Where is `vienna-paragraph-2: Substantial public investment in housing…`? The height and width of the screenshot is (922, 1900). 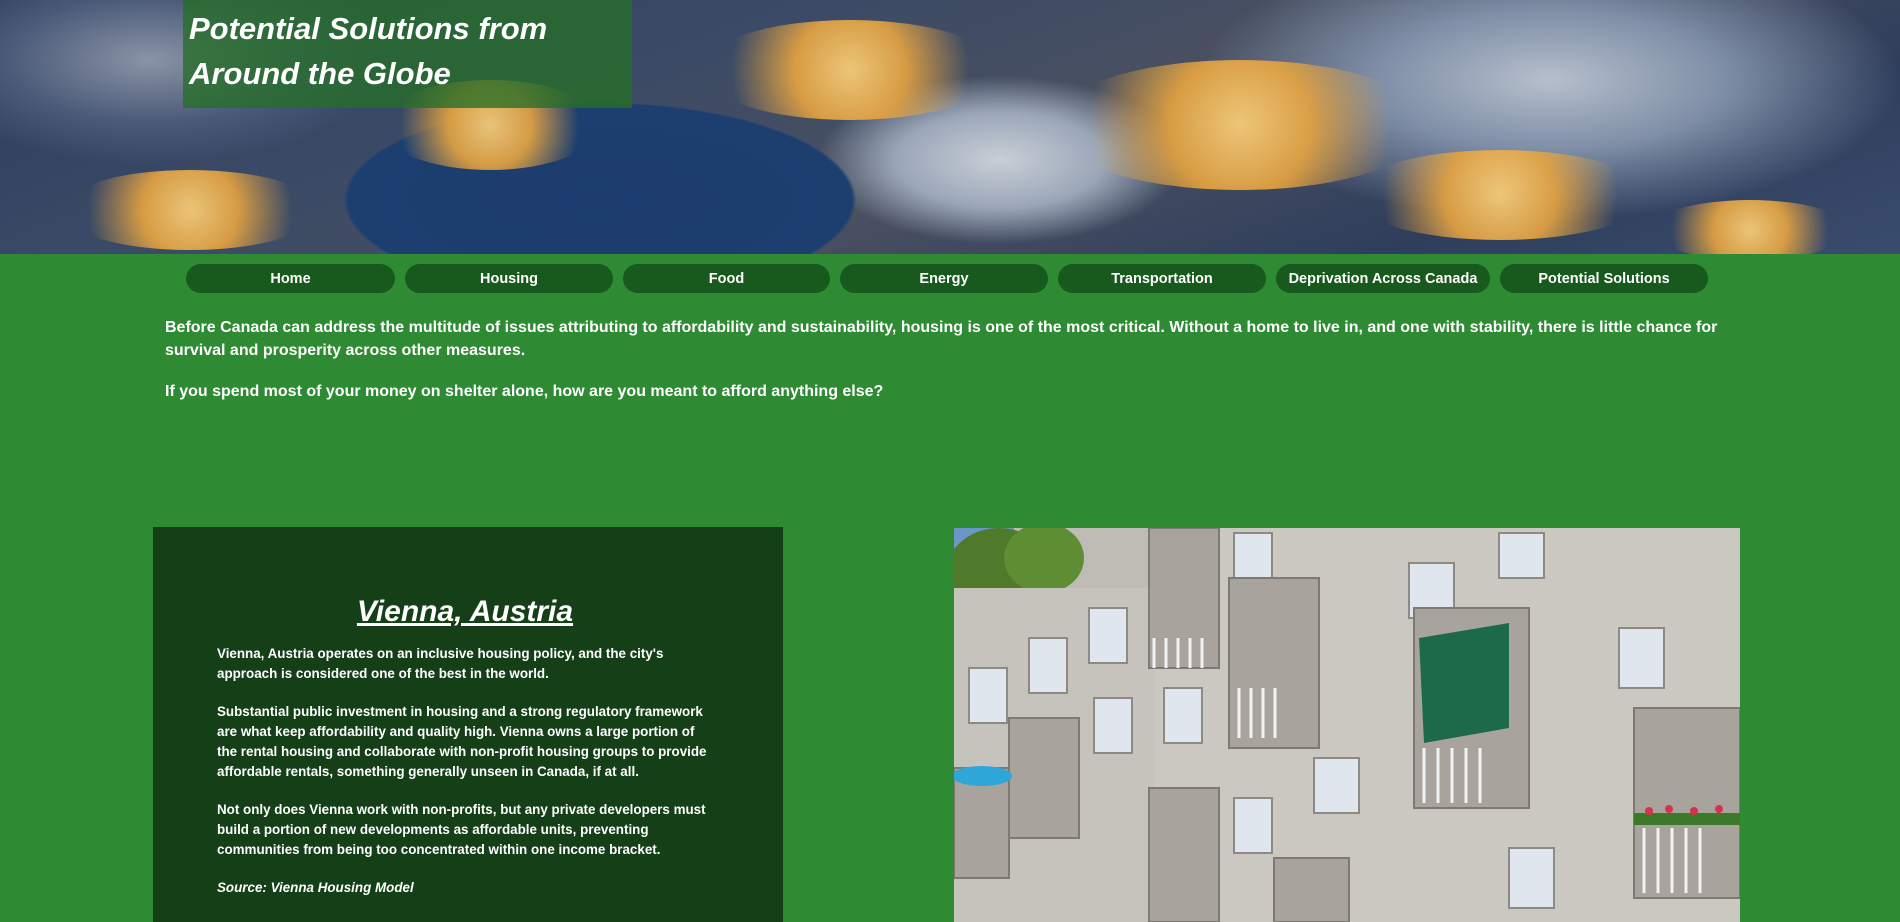
vienna-paragraph-2: Substantial public investment in housing… is located at coordinates (462, 741).